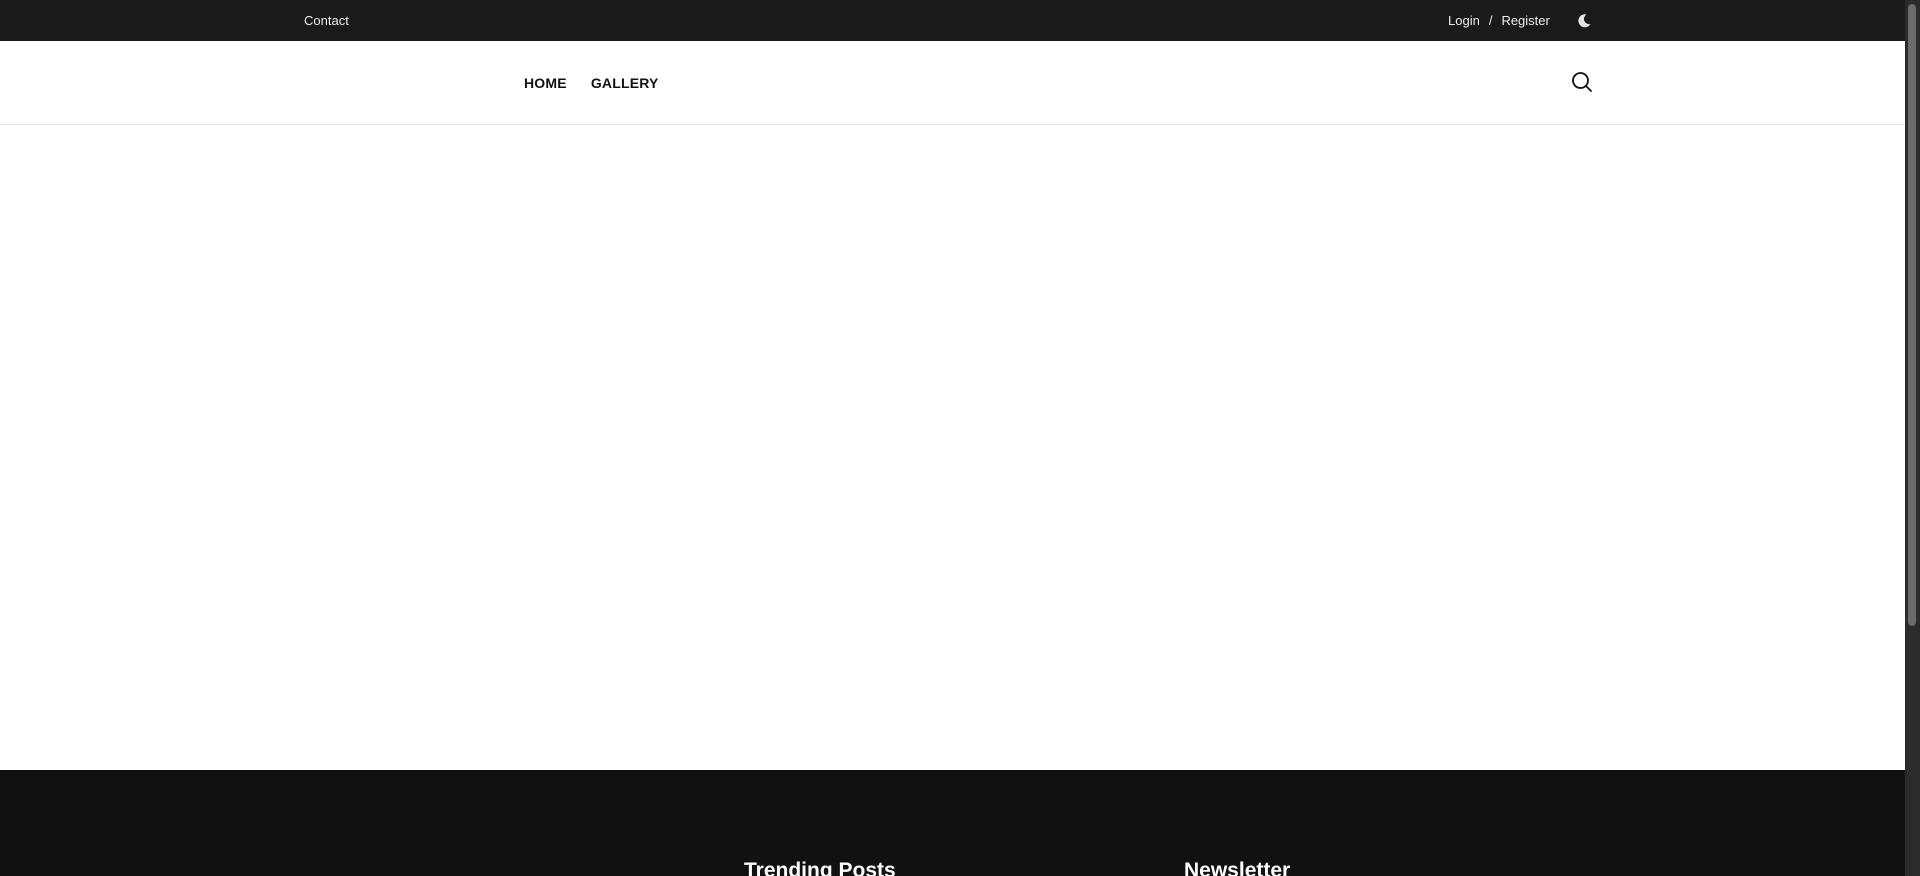 The height and width of the screenshot is (876, 1920). What do you see at coordinates (952, 823) in the screenshot?
I see `footer: Trending Posts Newsletter` at bounding box center [952, 823].